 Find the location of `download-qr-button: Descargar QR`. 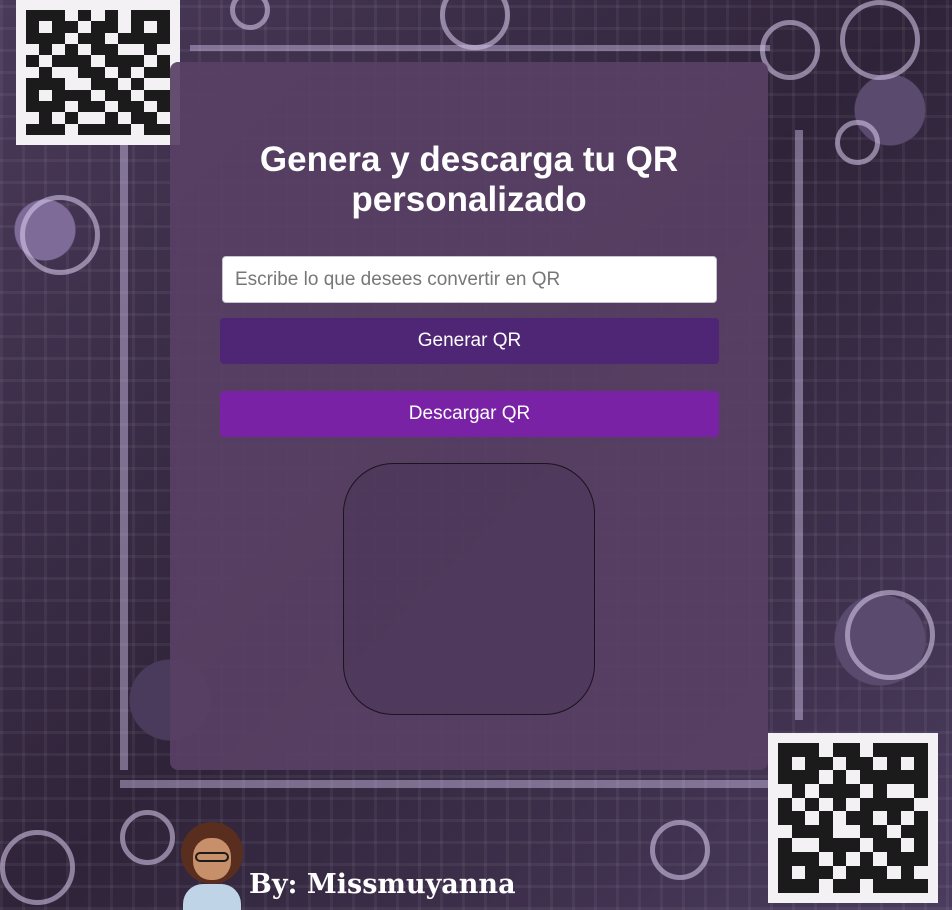

download-qr-button: Descargar QR is located at coordinates (469, 414).